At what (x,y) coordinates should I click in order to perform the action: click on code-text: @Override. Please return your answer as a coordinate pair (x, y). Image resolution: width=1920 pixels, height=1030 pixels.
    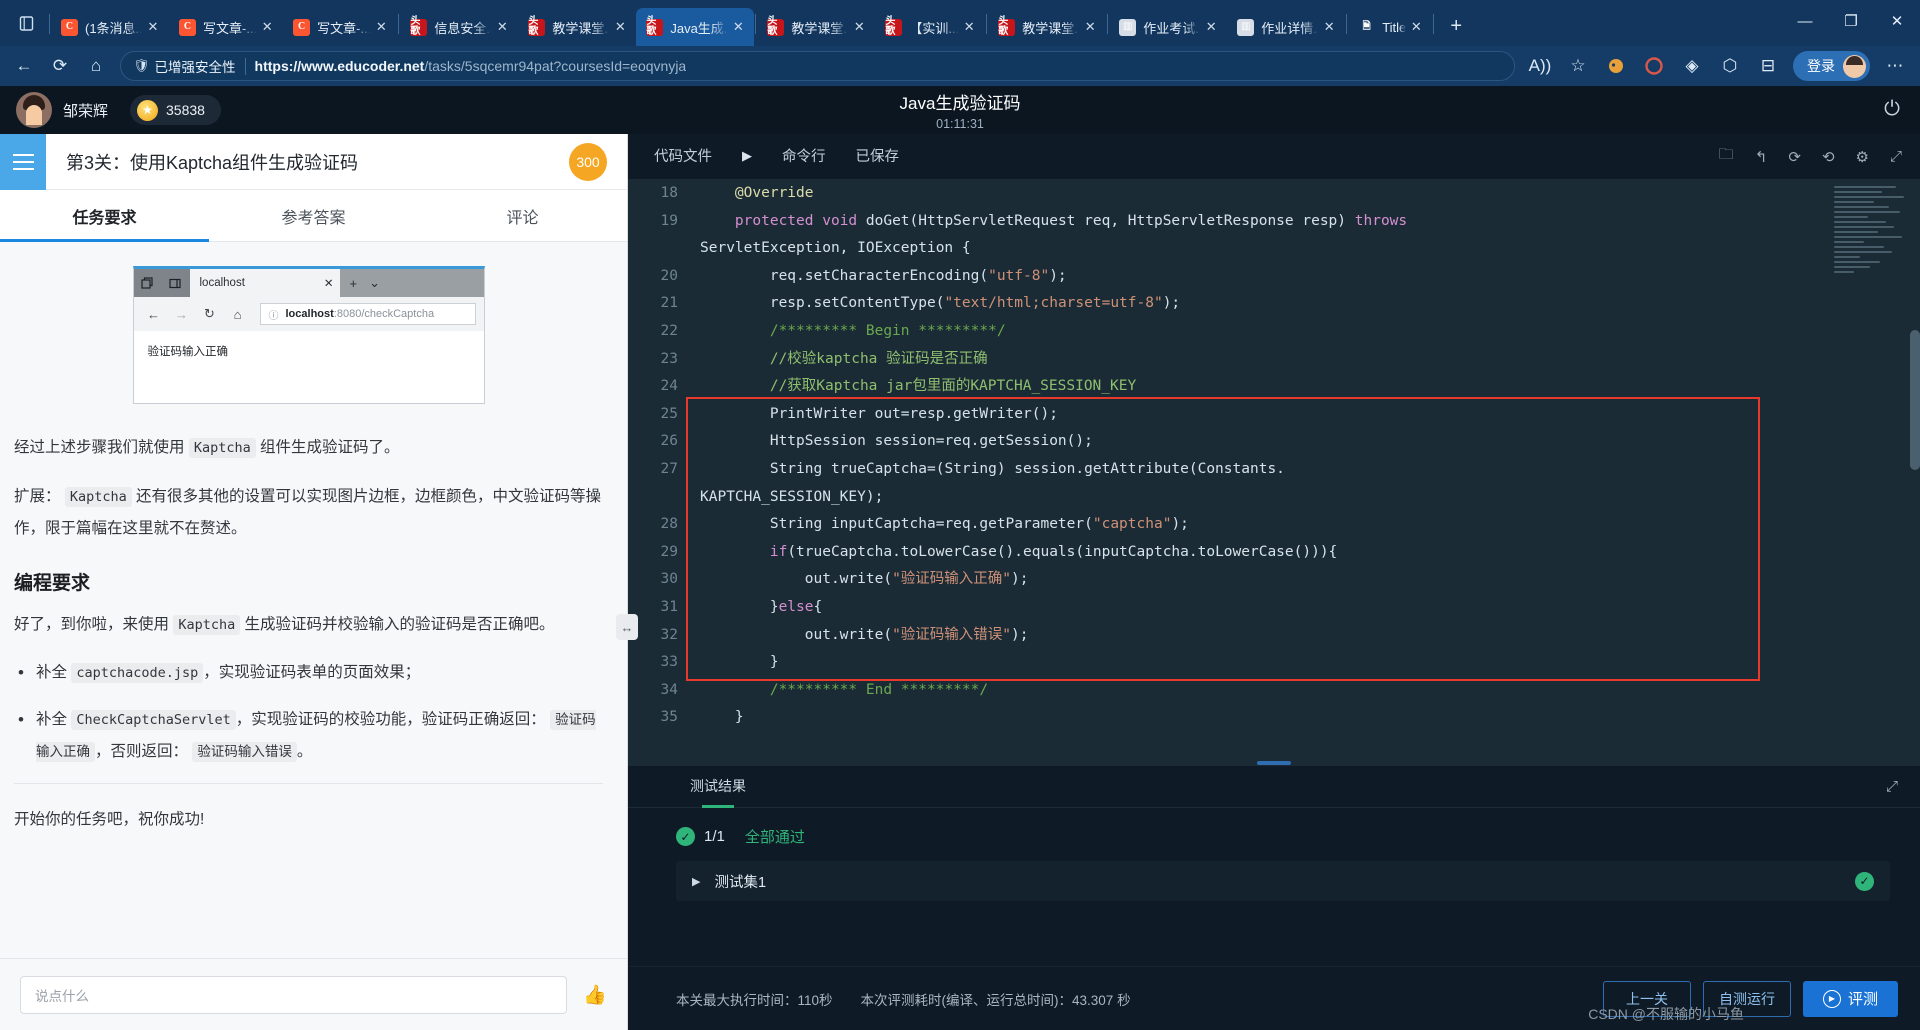
    Looking at the image, I should click on (1310, 194).